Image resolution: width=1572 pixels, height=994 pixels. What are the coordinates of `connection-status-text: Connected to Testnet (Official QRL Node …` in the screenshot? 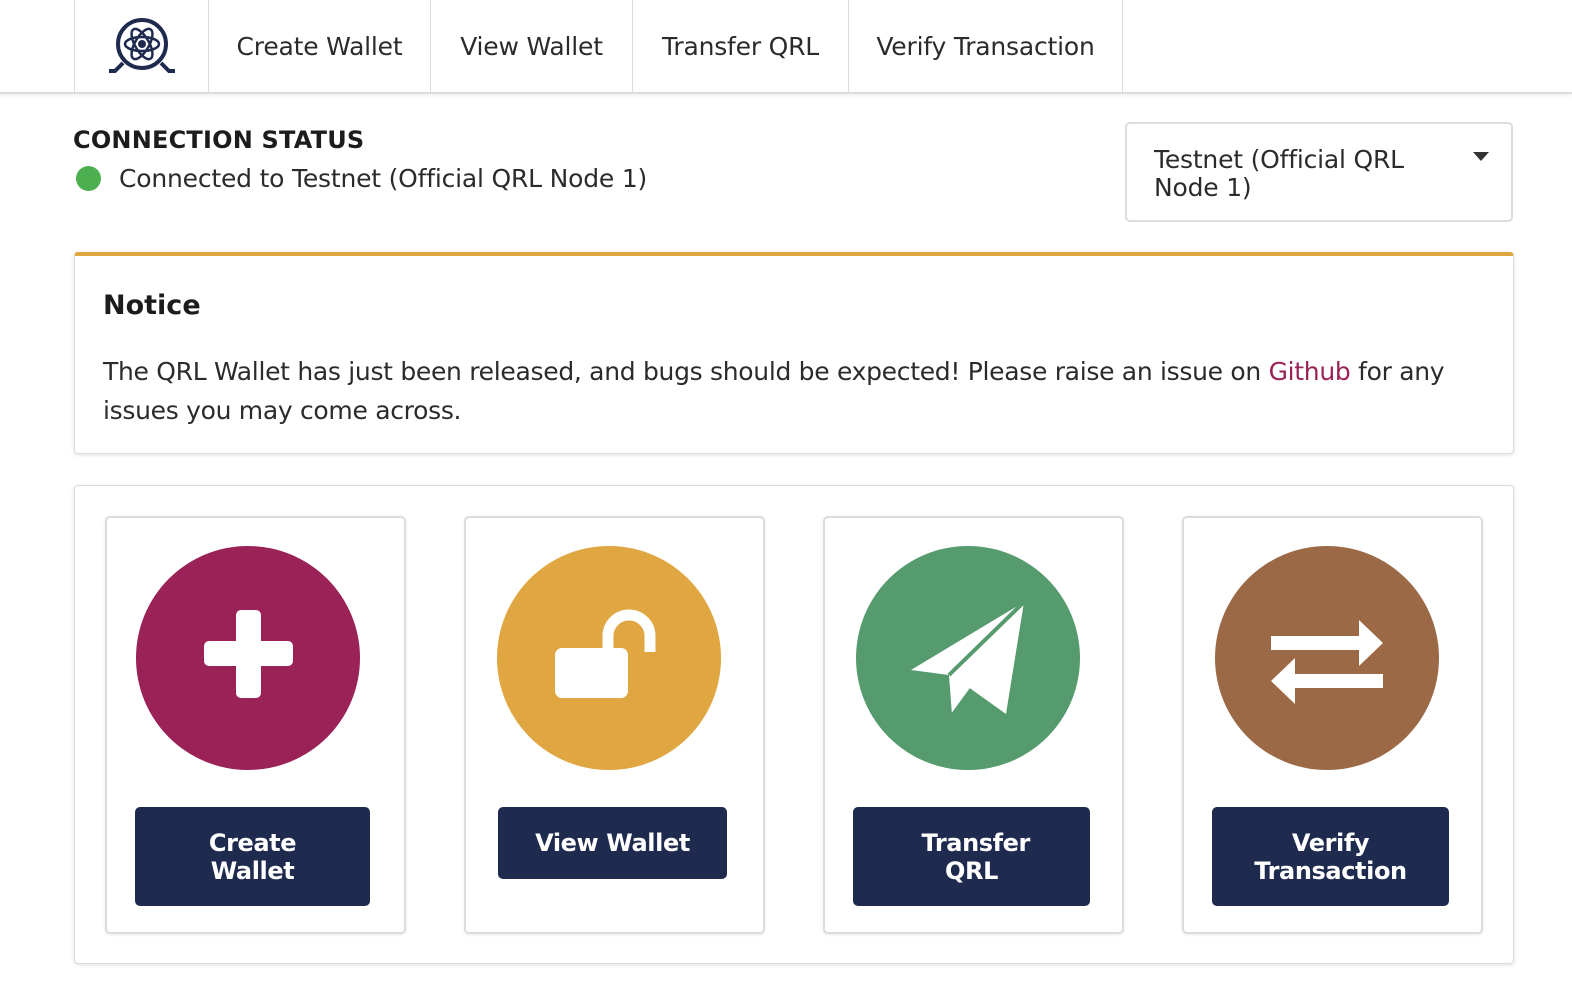 It's located at (383, 178).